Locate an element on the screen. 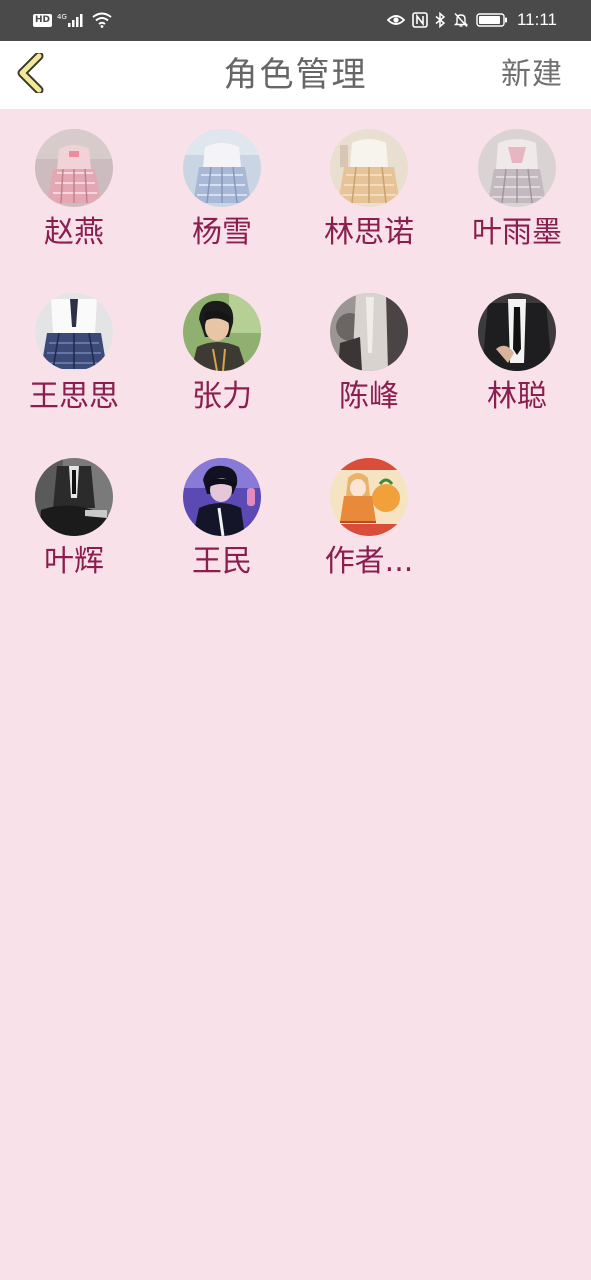 Image resolution: width=591 pixels, height=1280 pixels. character-name: 叶辉 is located at coordinates (74, 561).